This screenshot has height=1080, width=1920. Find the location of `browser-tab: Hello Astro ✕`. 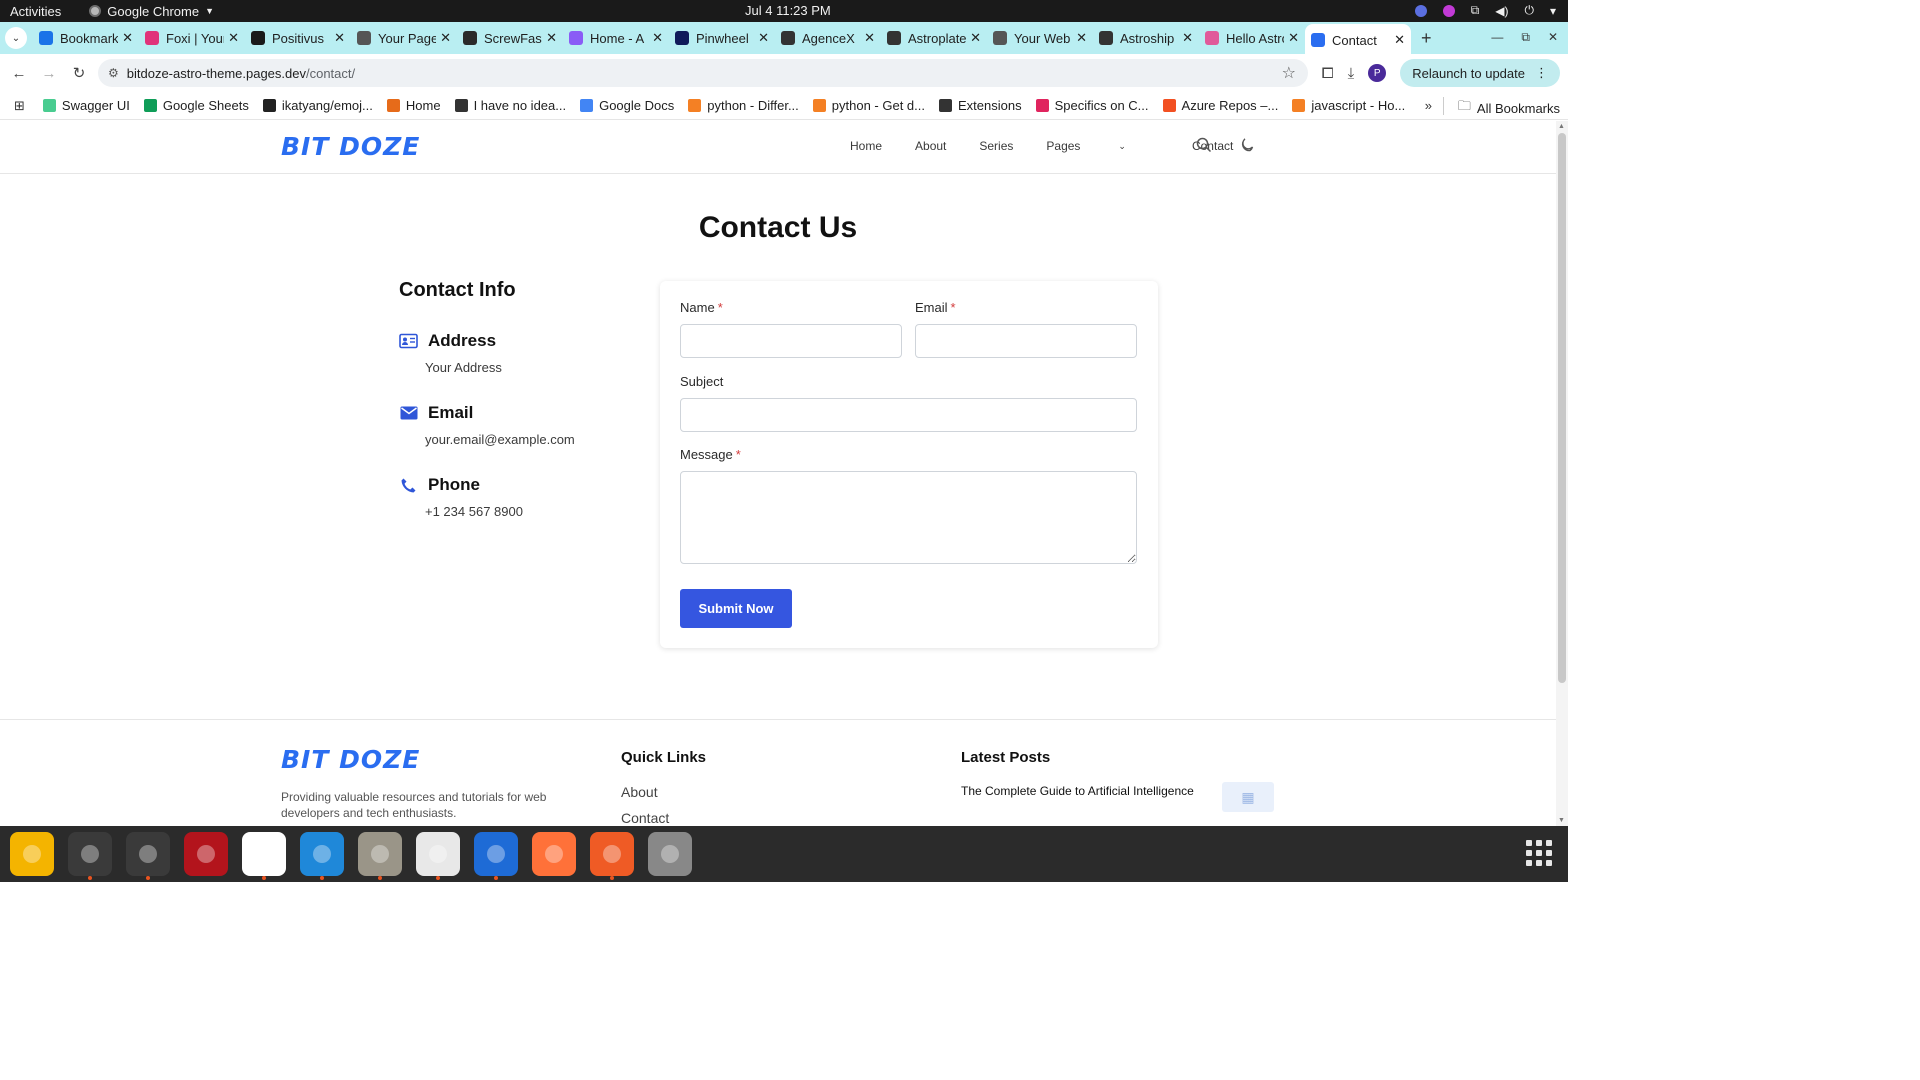

browser-tab: Hello Astro ✕ is located at coordinates (1252, 38).